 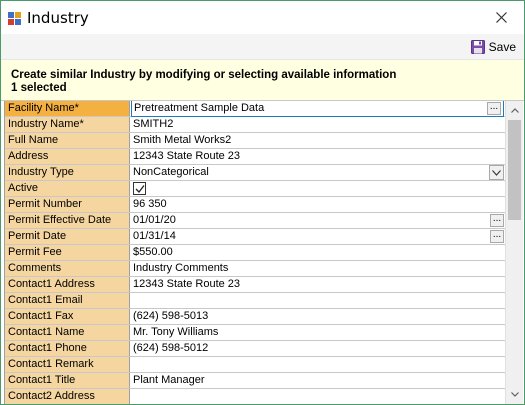 I want to click on row-value-field: SMITH2, so click(x=317, y=124).